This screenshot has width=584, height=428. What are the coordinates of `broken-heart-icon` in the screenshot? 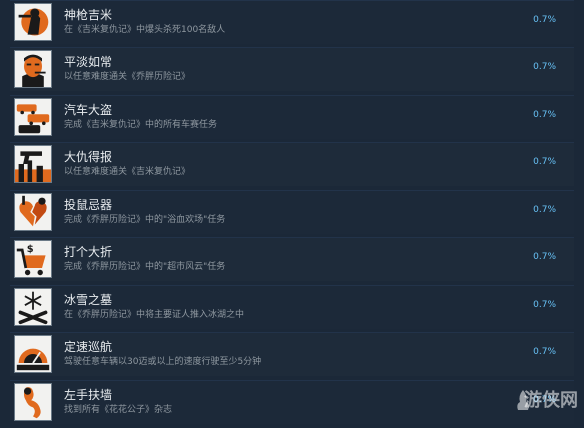 It's located at (33, 212).